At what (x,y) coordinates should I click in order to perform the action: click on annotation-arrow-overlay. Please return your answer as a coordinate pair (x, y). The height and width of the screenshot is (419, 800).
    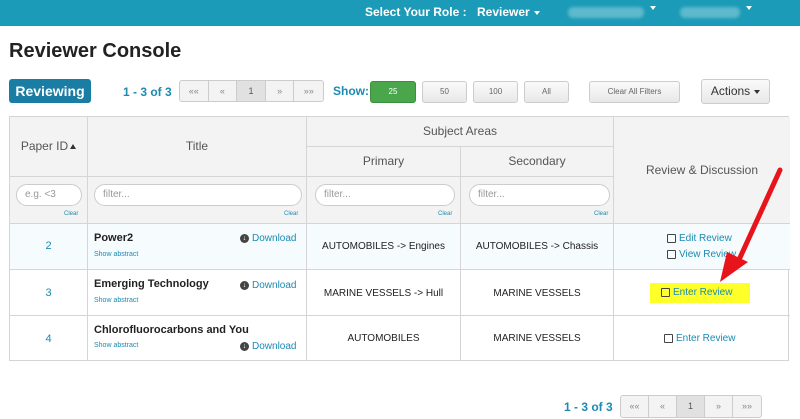
    Looking at the image, I should click on (751, 224).